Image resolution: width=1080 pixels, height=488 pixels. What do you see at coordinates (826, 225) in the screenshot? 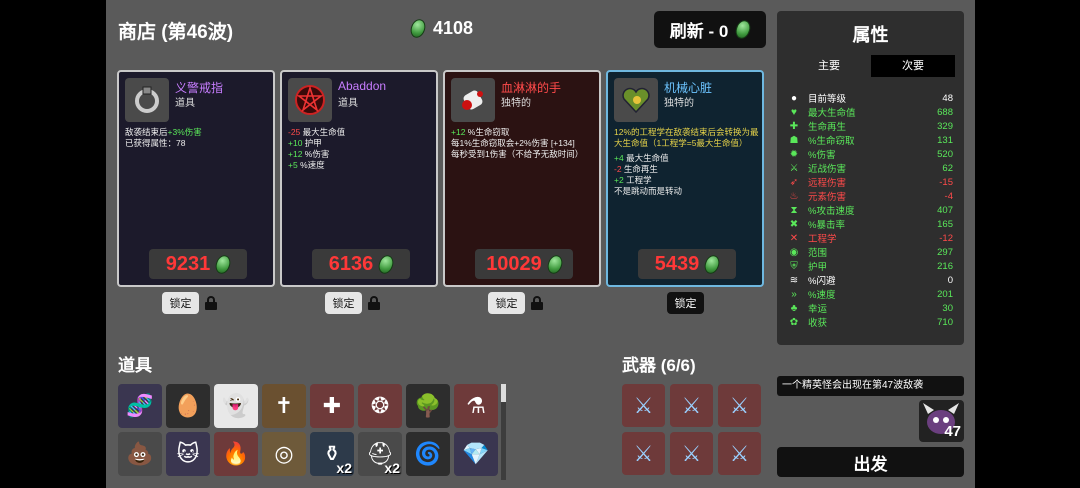
I see `stat-label: %暴击率` at bounding box center [826, 225].